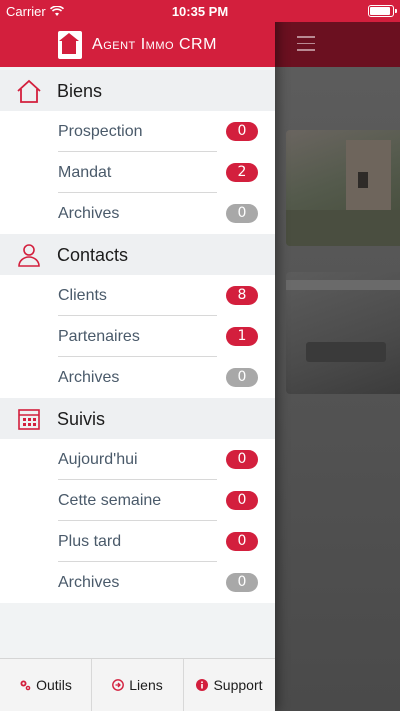 The width and height of the screenshot is (400, 711). Describe the element at coordinates (25, 685) in the screenshot. I see `gears-icon` at that location.